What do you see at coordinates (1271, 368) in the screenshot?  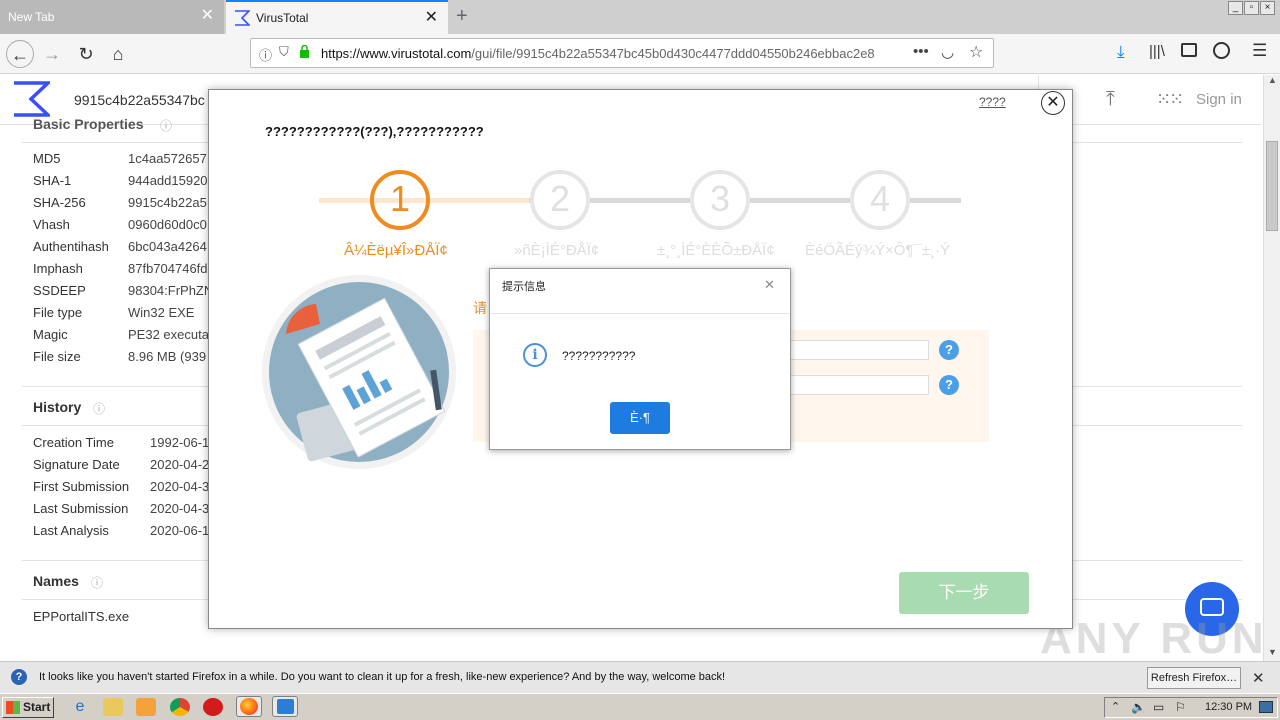 I see `page-scrollbar: ▲ ▼` at bounding box center [1271, 368].